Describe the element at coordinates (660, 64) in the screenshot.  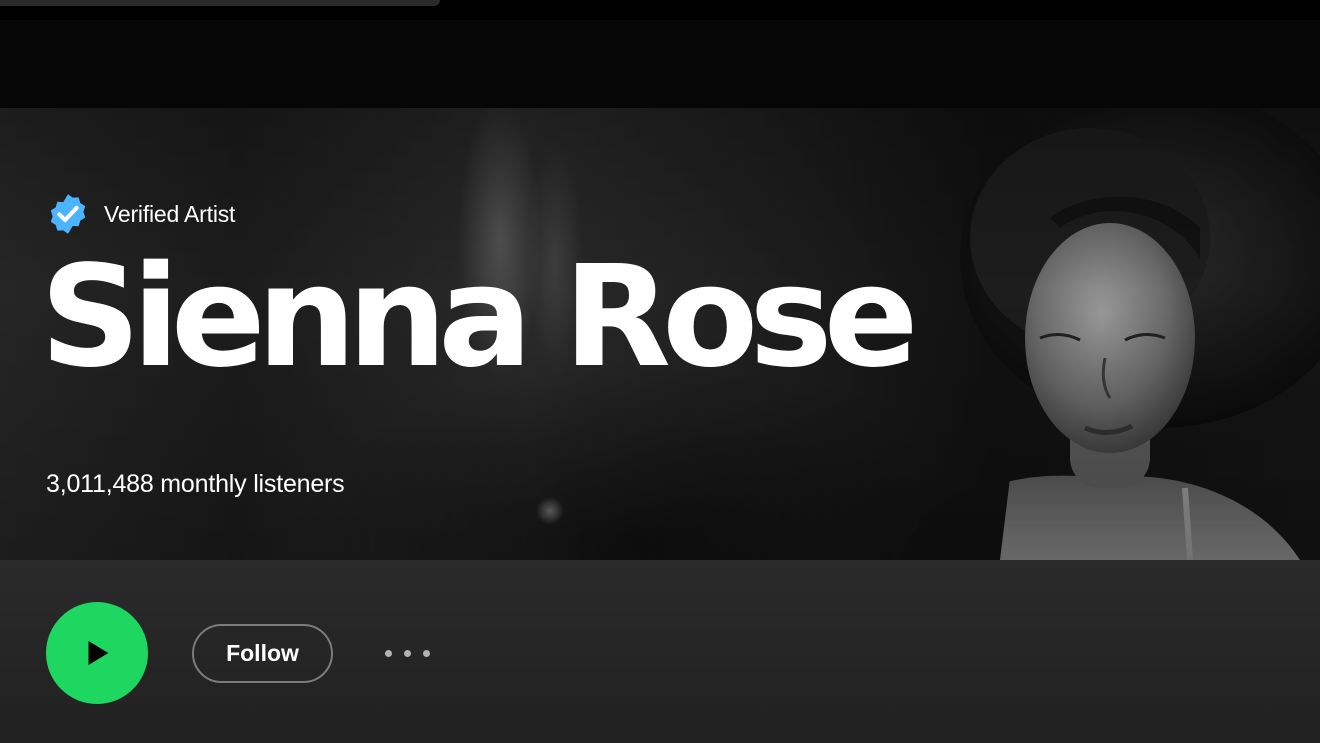
I see `top-bar` at that location.